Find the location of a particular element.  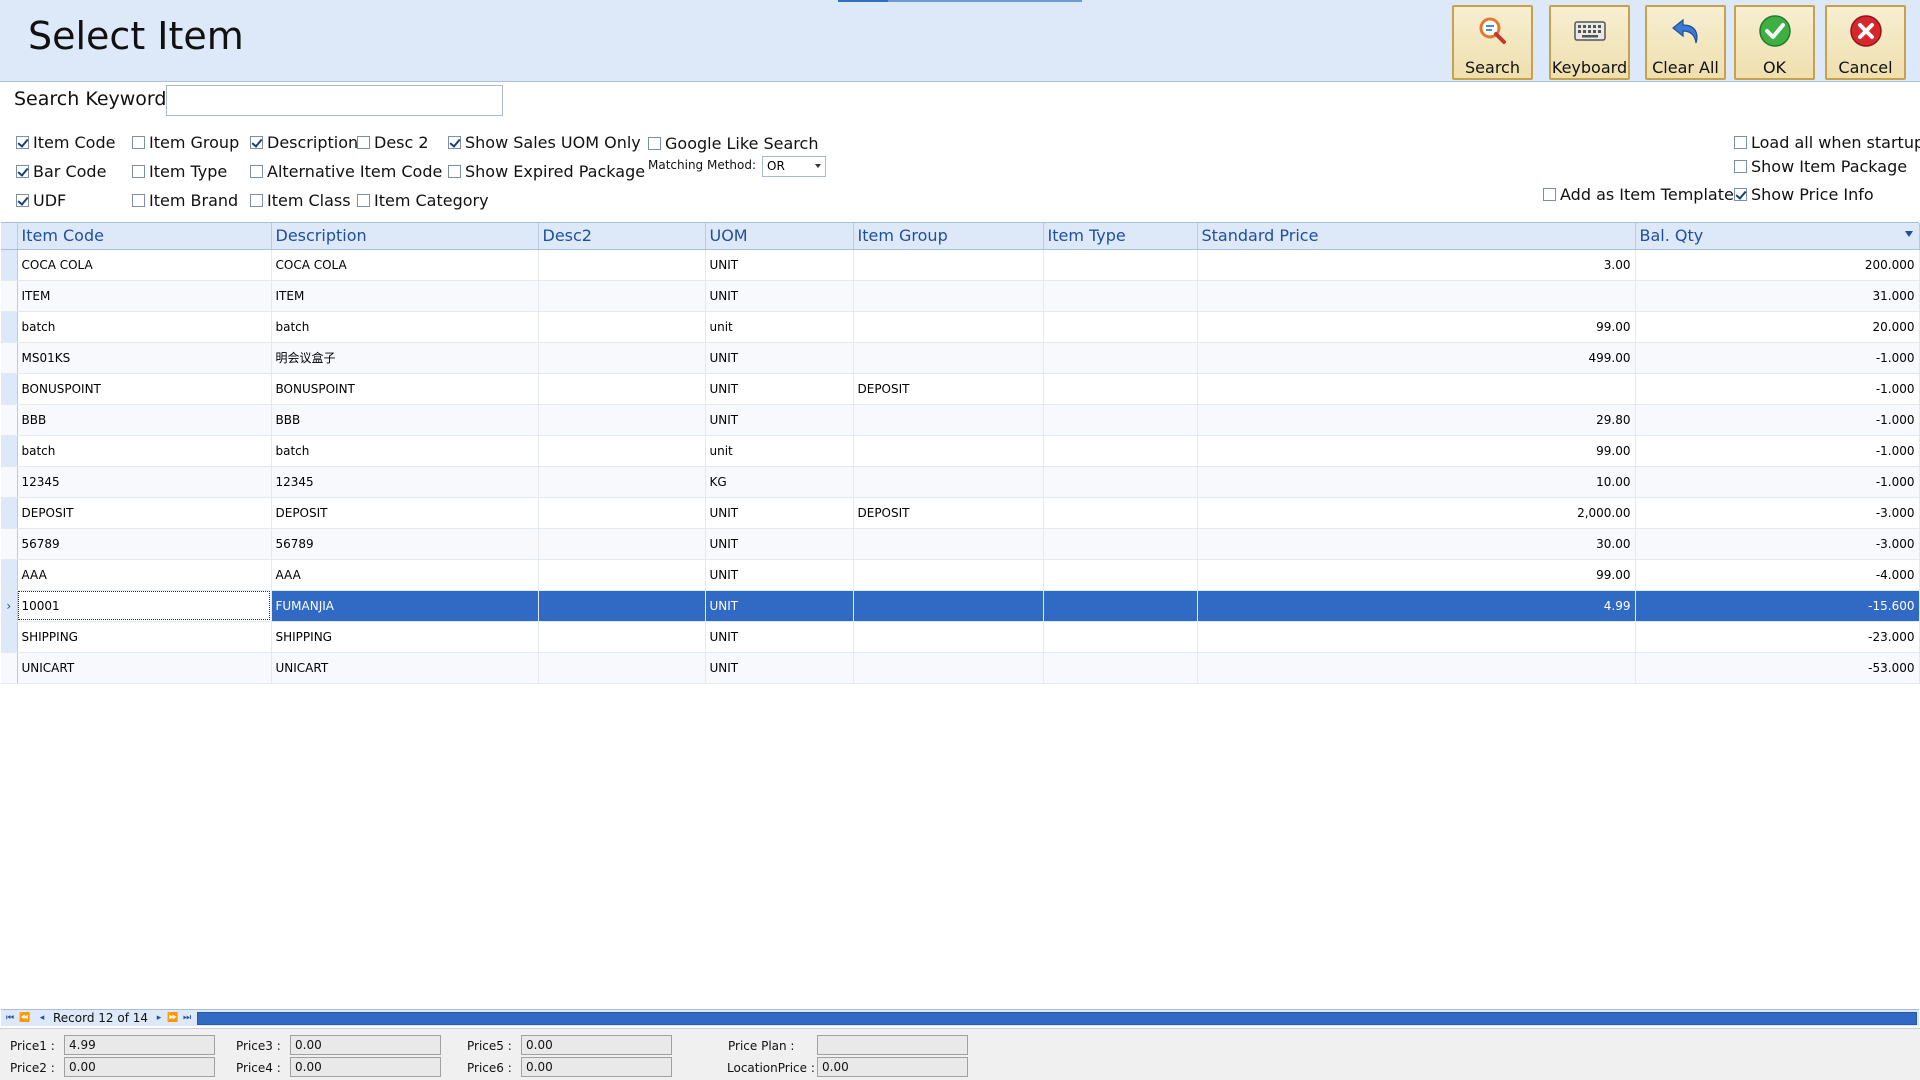

price-plan-field is located at coordinates (892, 1045).